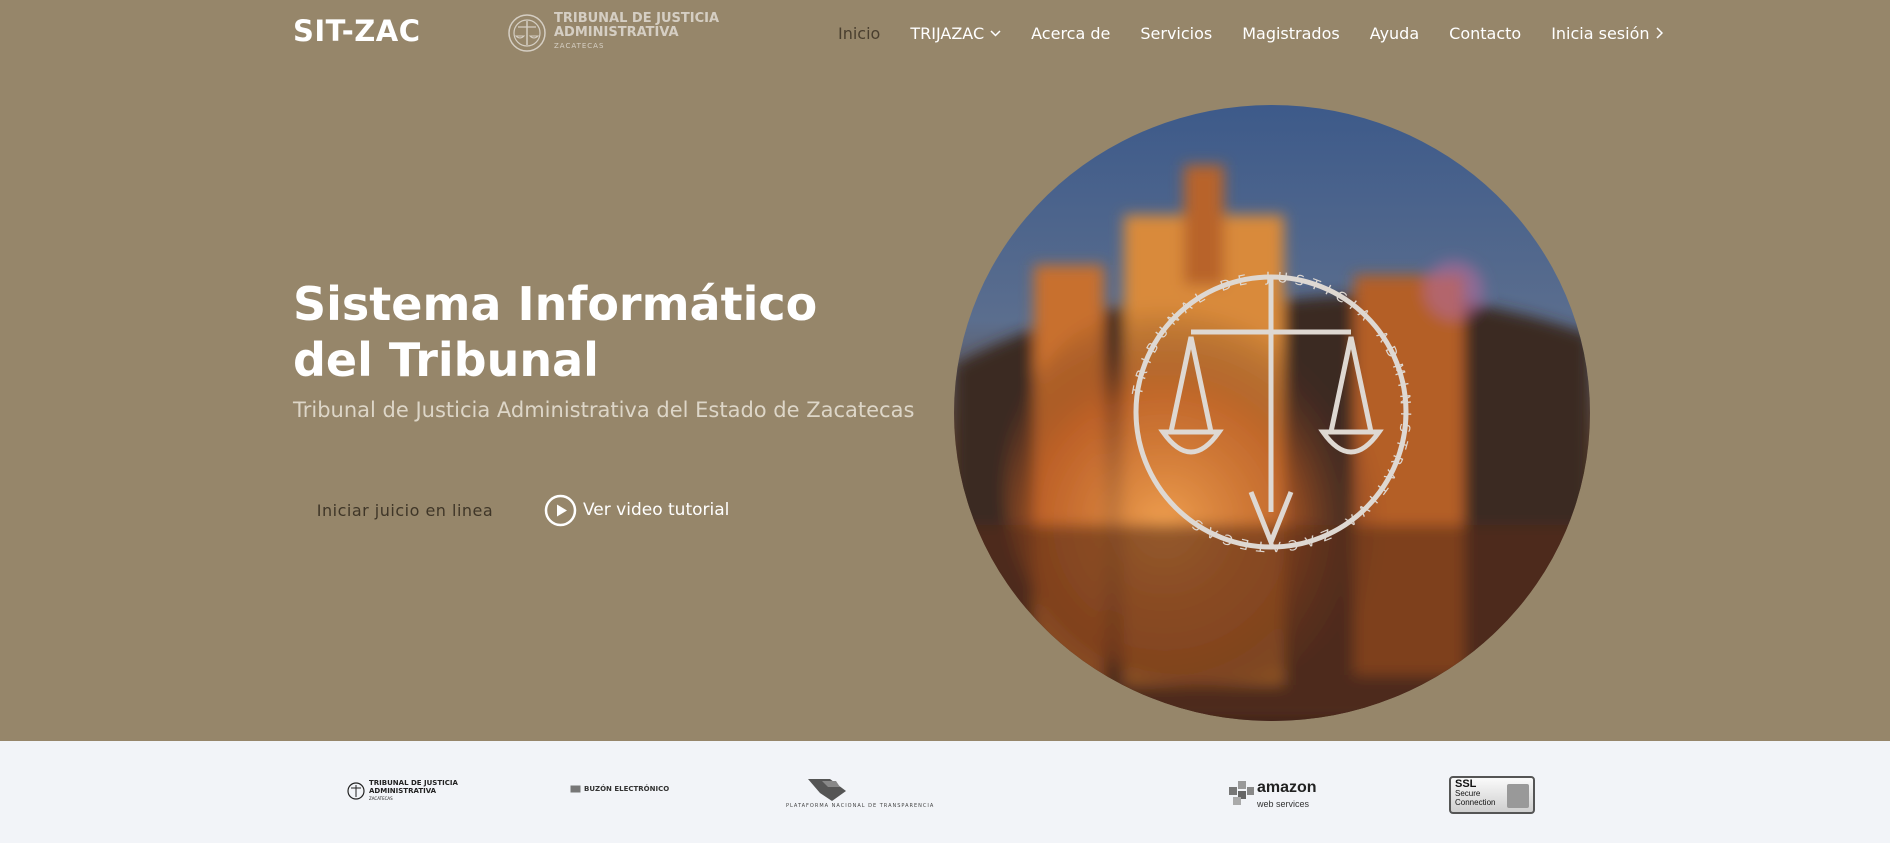 This screenshot has width=1890, height=843. Describe the element at coordinates (947, 33) in the screenshot. I see `nav-trijazac-label: TRIJAZAC` at that location.